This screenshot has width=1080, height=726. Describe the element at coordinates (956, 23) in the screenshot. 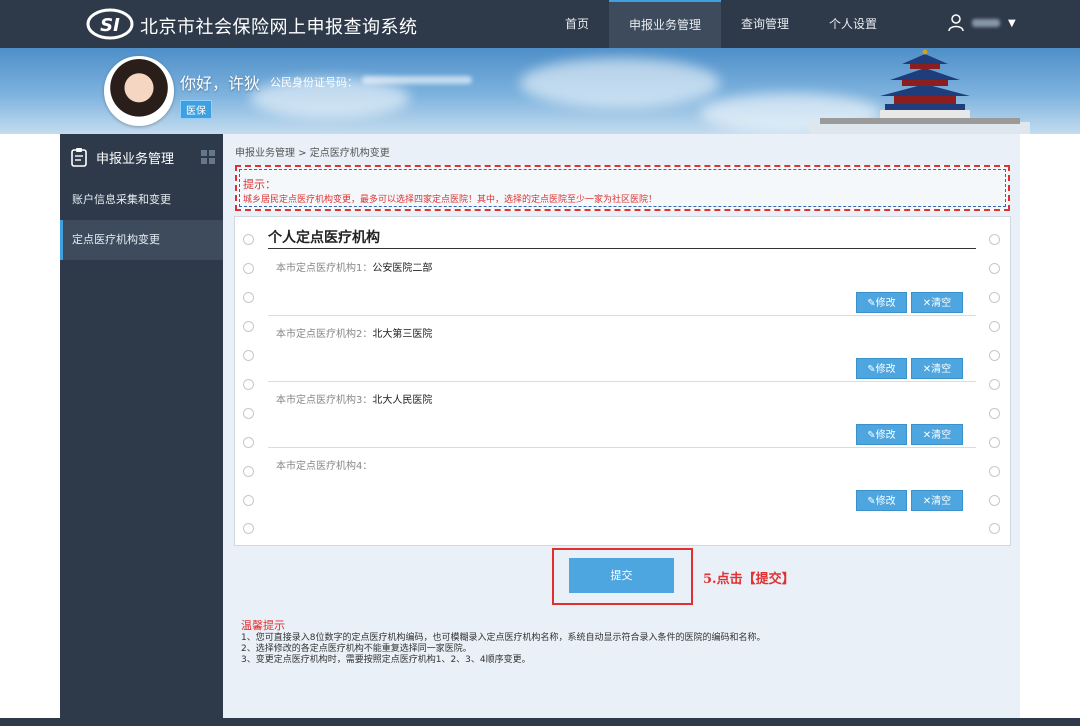

I see `user-icon` at that location.